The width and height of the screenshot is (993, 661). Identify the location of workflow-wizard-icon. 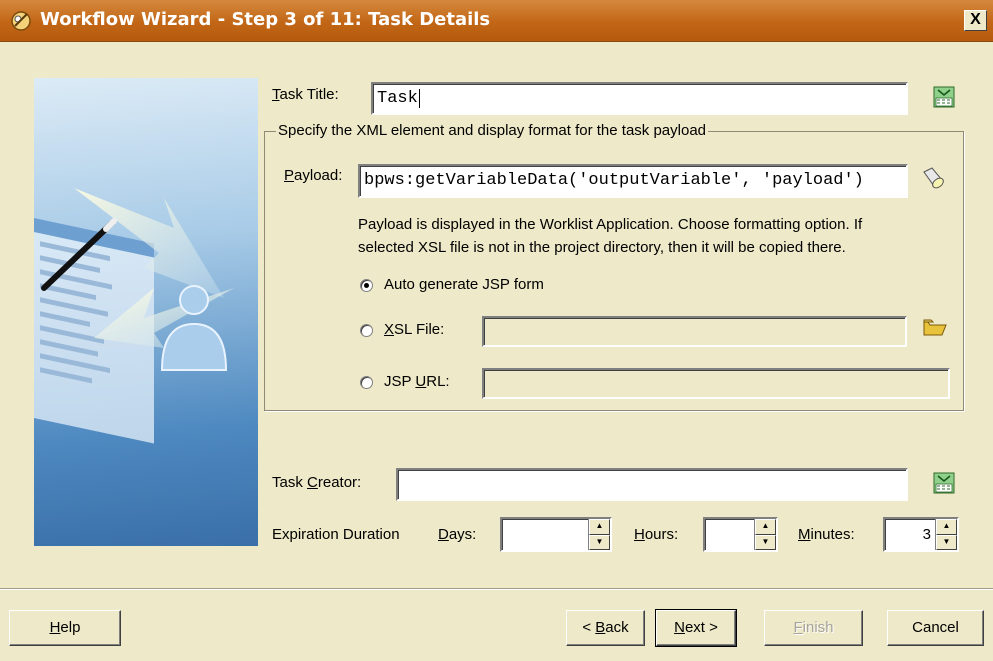
(21, 21).